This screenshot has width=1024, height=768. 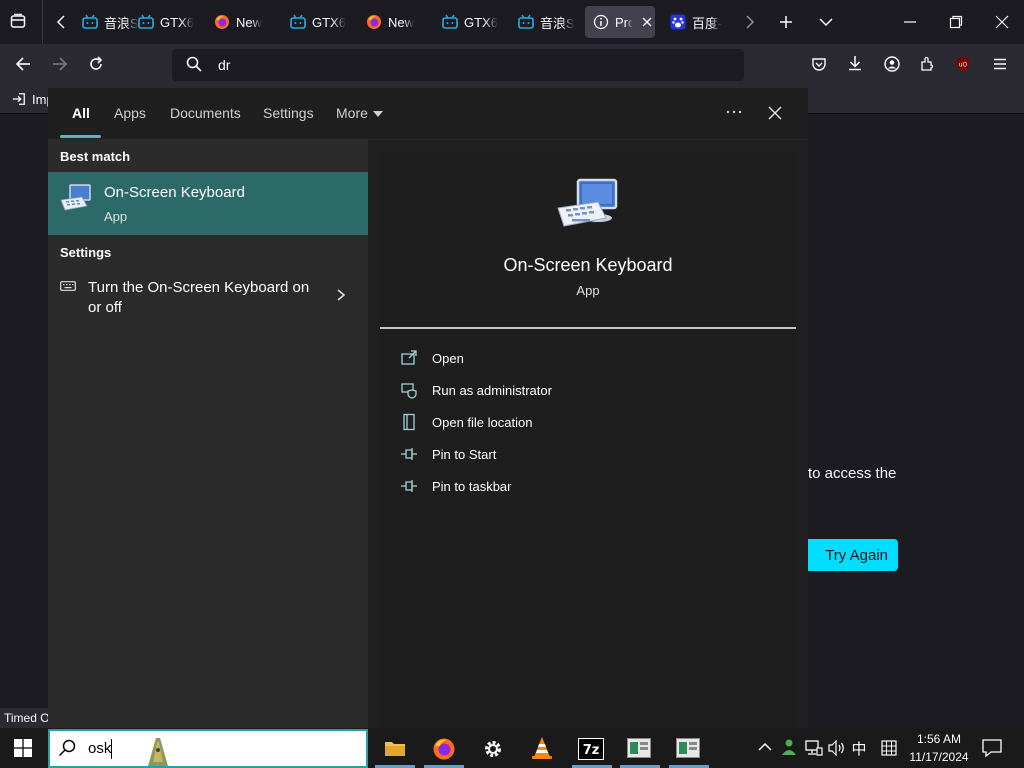 I want to click on close-search-icon, so click(x=775, y=113).